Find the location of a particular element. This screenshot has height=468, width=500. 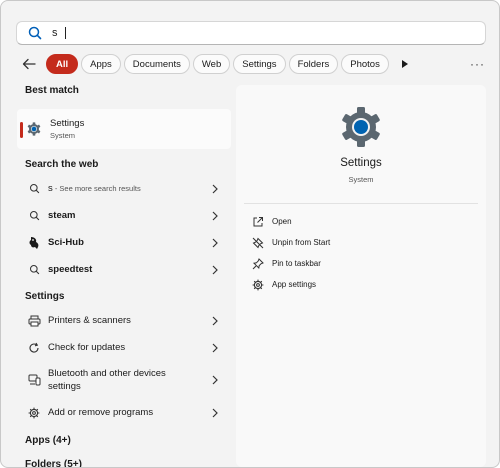

action-unpin-start: Unpin from Start is located at coordinates (291, 242).